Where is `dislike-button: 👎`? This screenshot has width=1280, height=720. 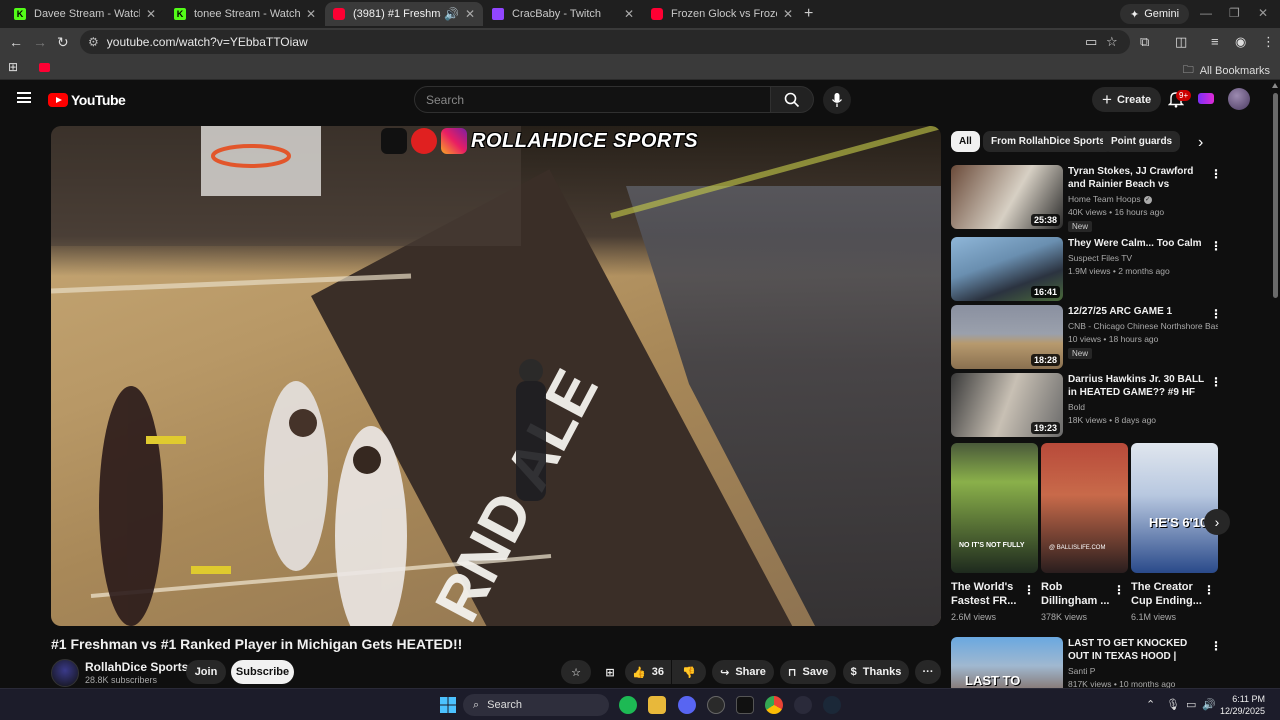 dislike-button: 👎 is located at coordinates (689, 672).